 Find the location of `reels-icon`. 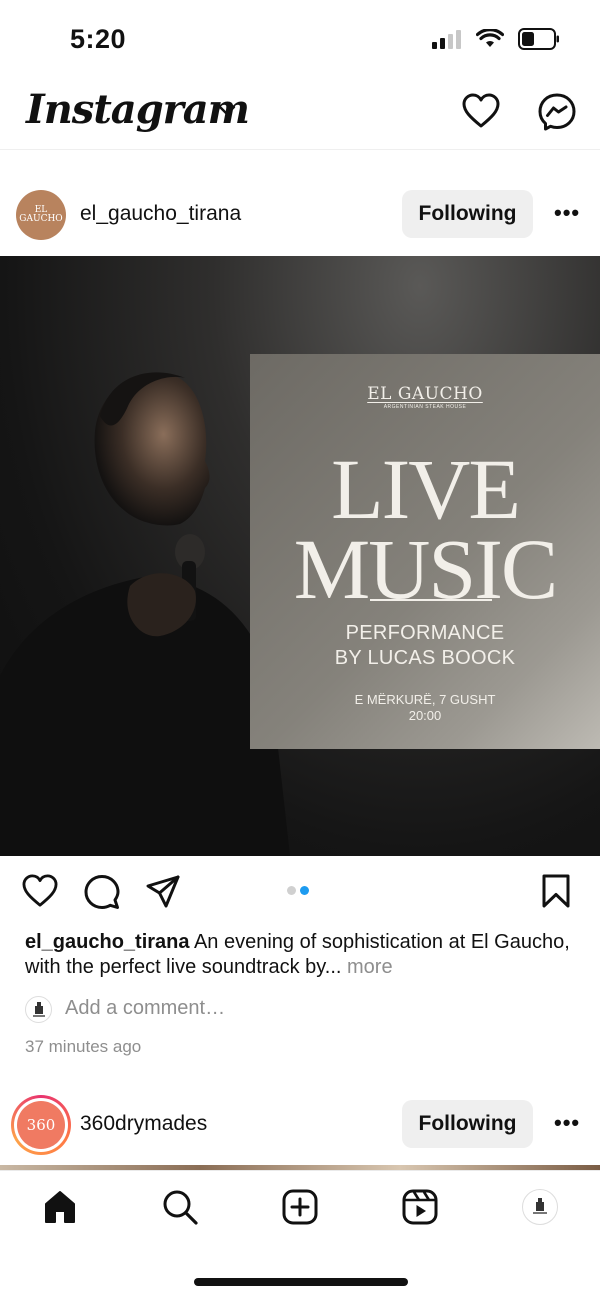

reels-icon is located at coordinates (420, 1207).